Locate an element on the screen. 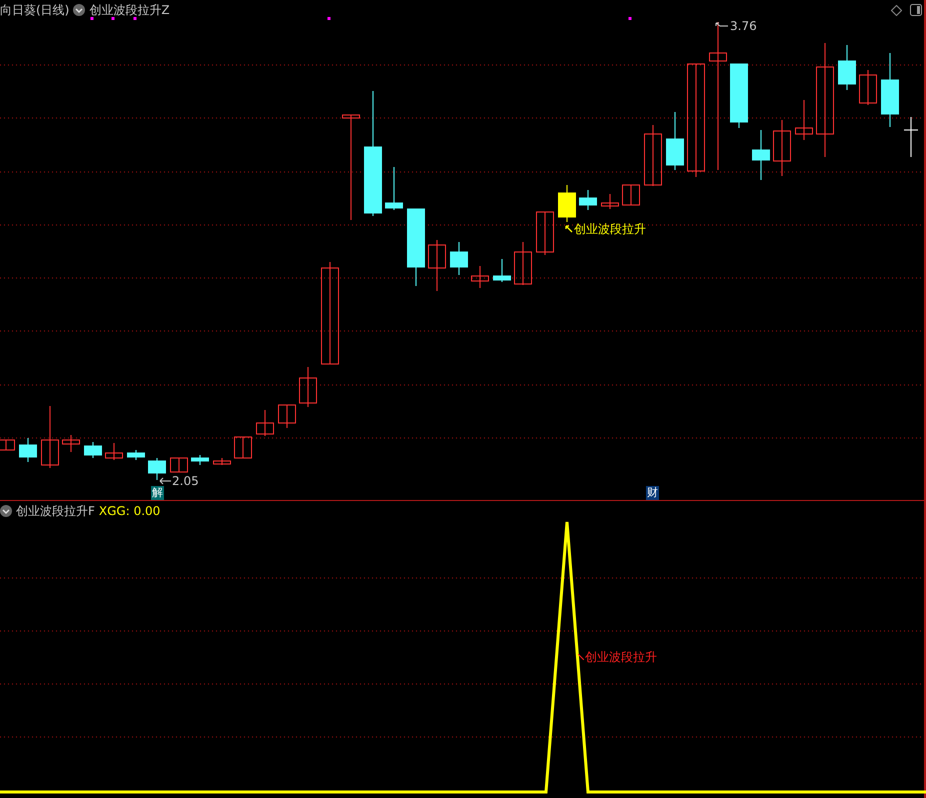 Image resolution: width=926 pixels, height=798 pixels. indicator-title: 创业波段拉升F is located at coordinates (55, 511).